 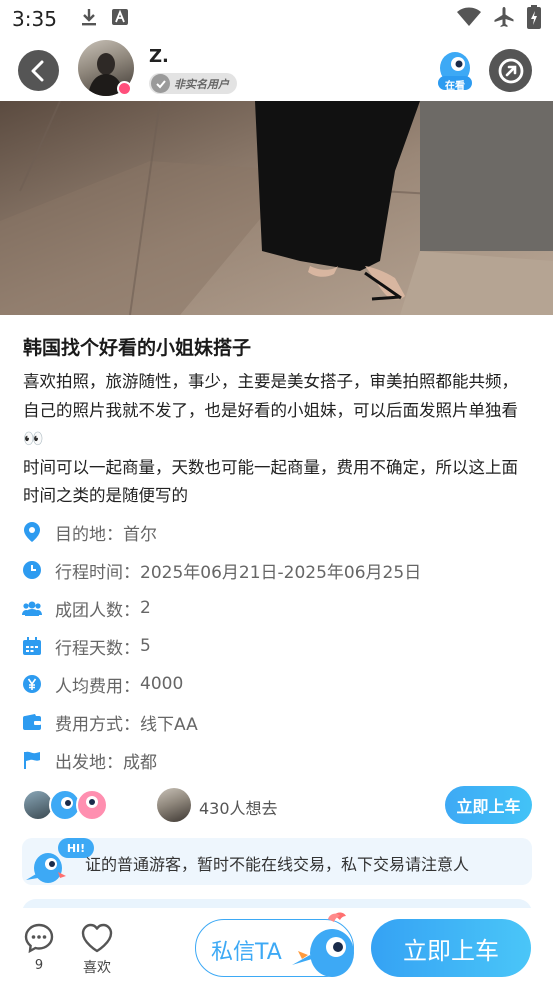 I want to click on board-now-button-small: 立即上车, so click(x=488, y=805).